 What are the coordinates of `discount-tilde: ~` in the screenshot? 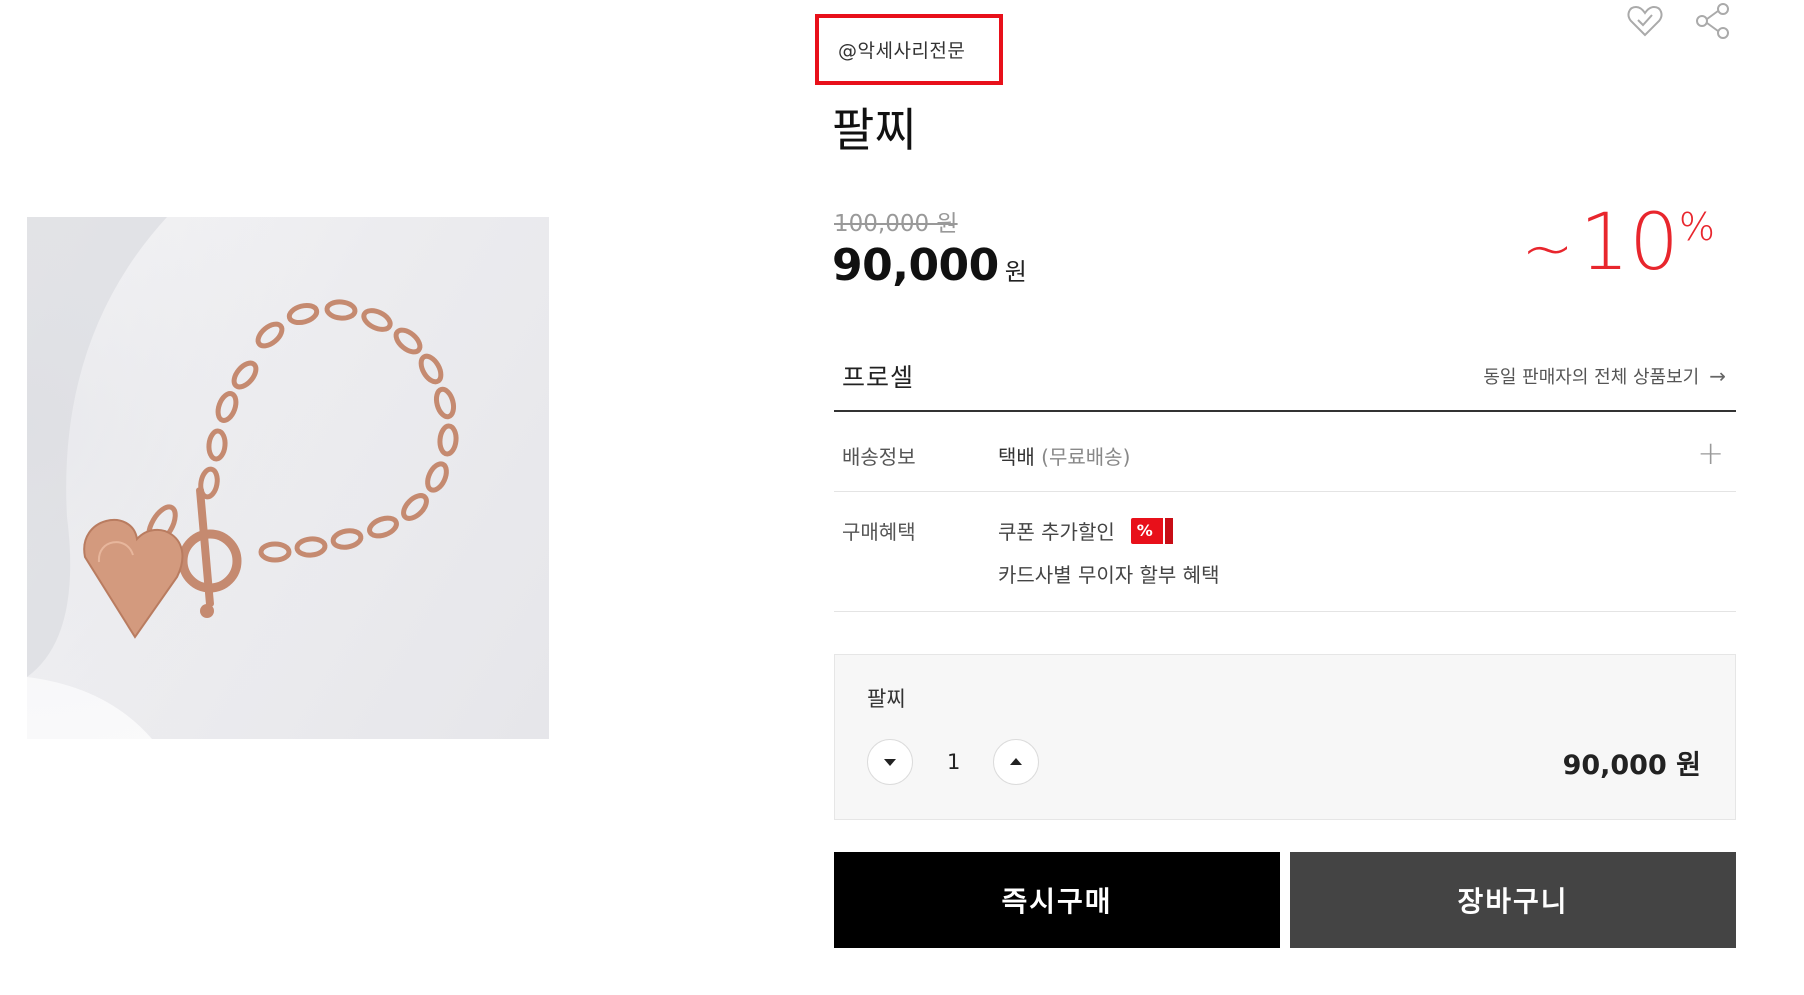 It's located at (1547, 248).